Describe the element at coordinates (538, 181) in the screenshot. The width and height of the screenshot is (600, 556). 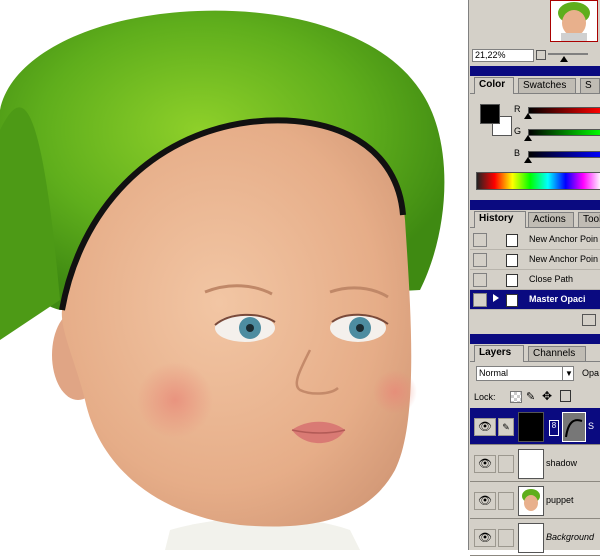
I see `color-ramp` at that location.